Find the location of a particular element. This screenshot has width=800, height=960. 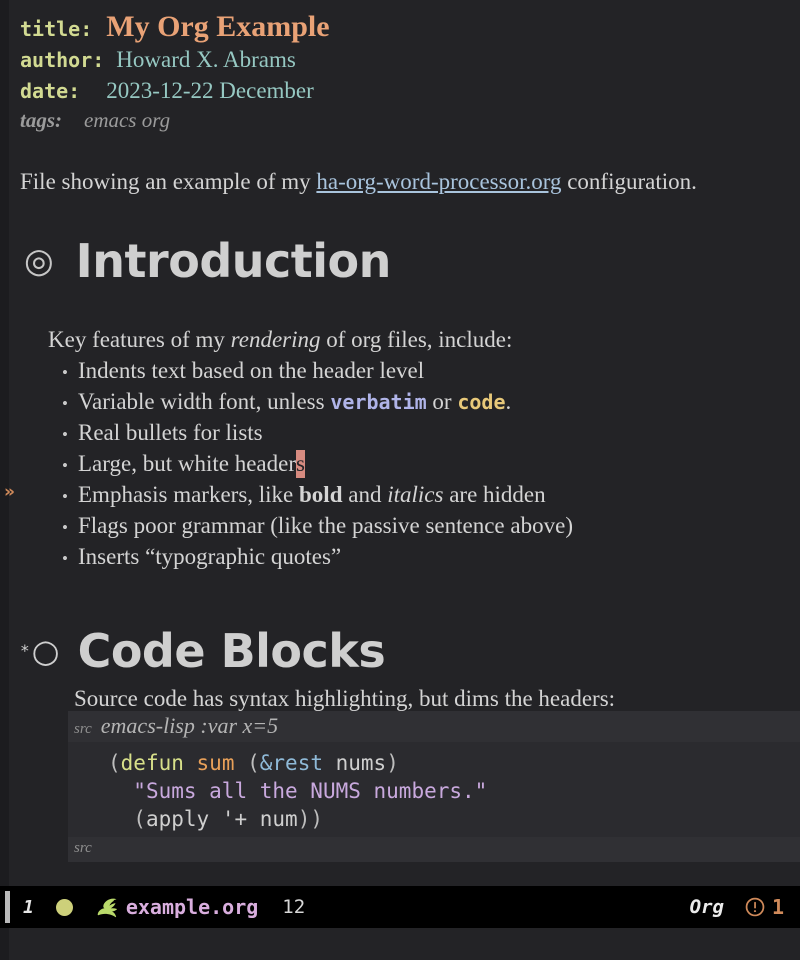

keyword-label-date: date: is located at coordinates (50, 91).